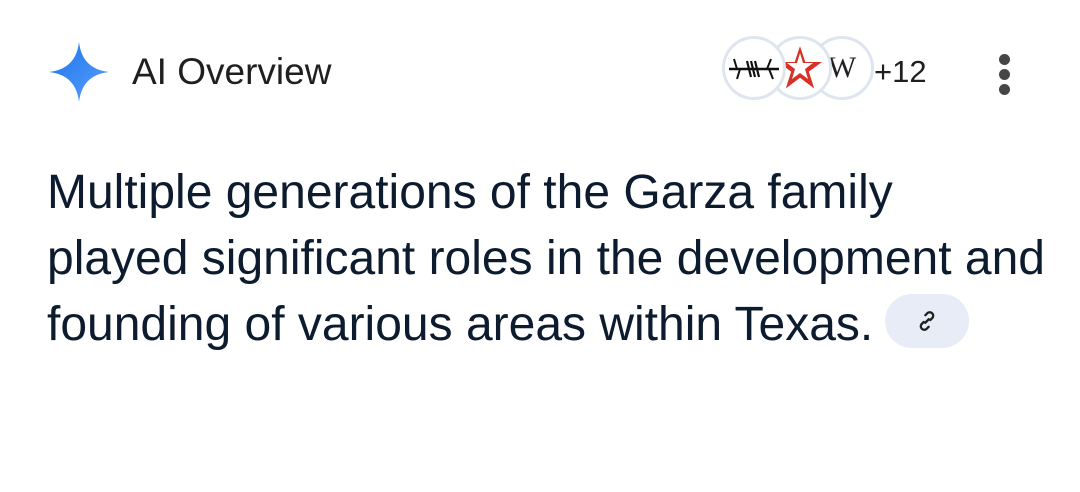 This screenshot has width=1080, height=492. What do you see at coordinates (848, 70) in the screenshot?
I see `source-avatars: W` at bounding box center [848, 70].